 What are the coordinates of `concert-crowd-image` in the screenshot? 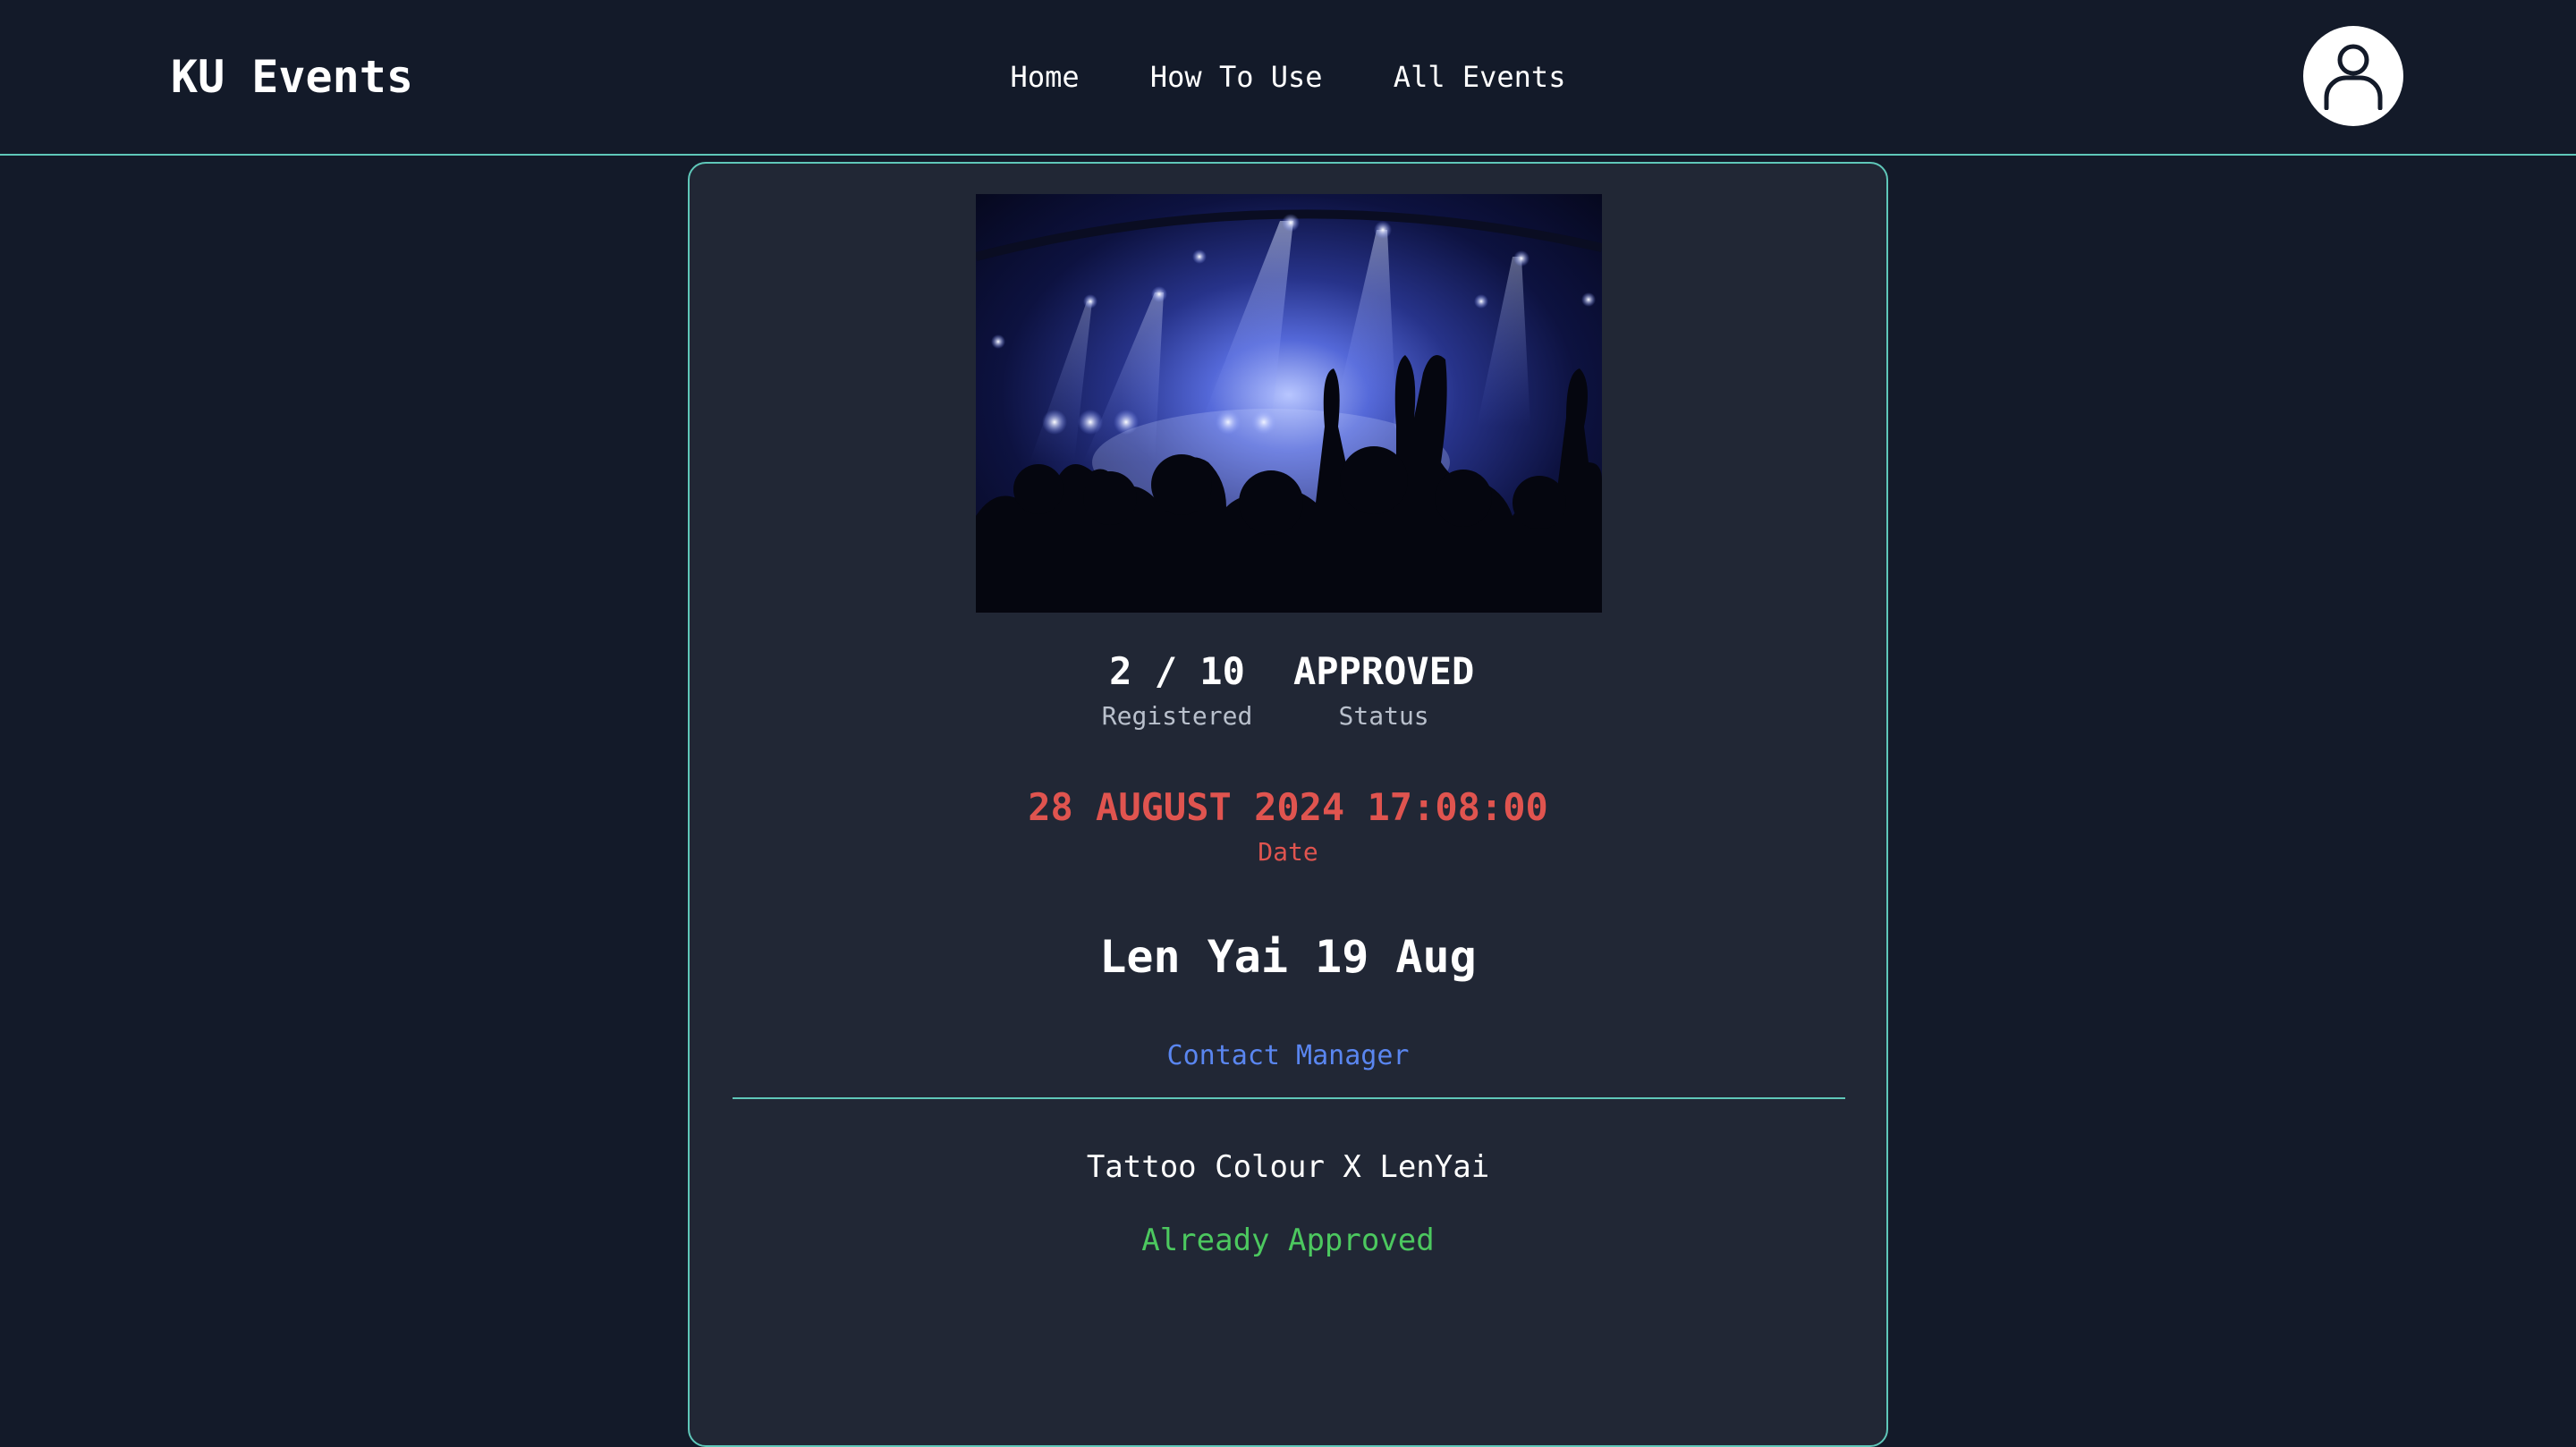 It's located at (1289, 403).